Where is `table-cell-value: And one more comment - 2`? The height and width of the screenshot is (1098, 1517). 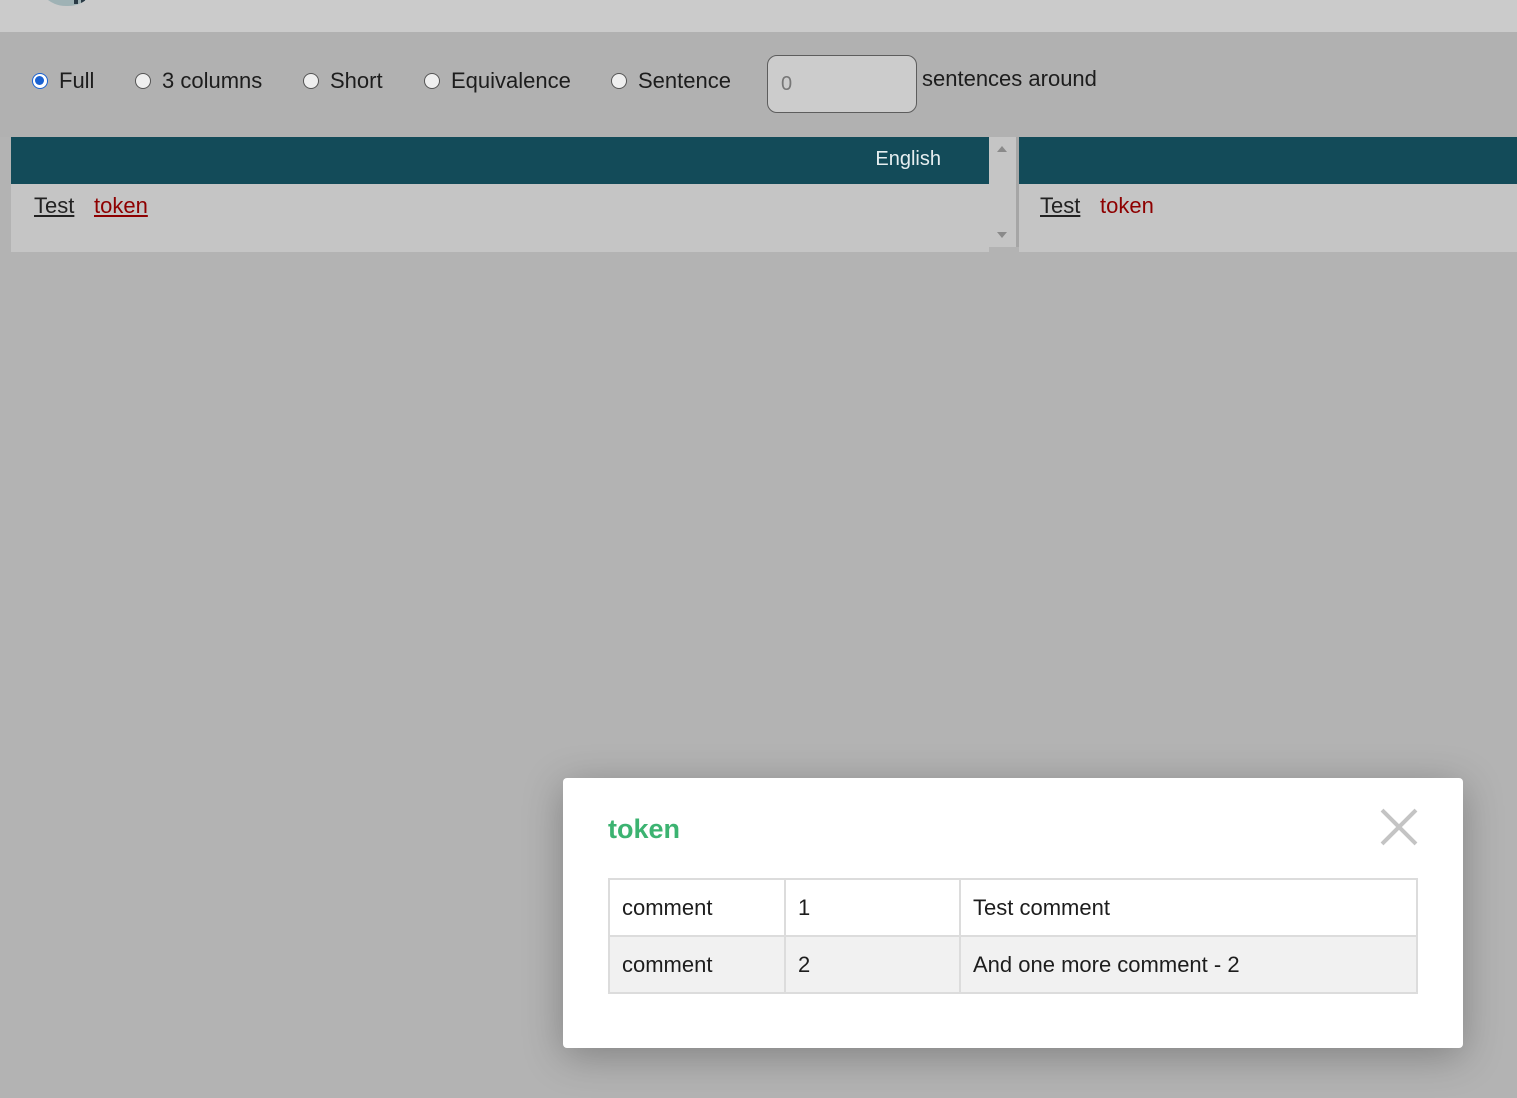 table-cell-value: And one more comment - 2 is located at coordinates (1188, 964).